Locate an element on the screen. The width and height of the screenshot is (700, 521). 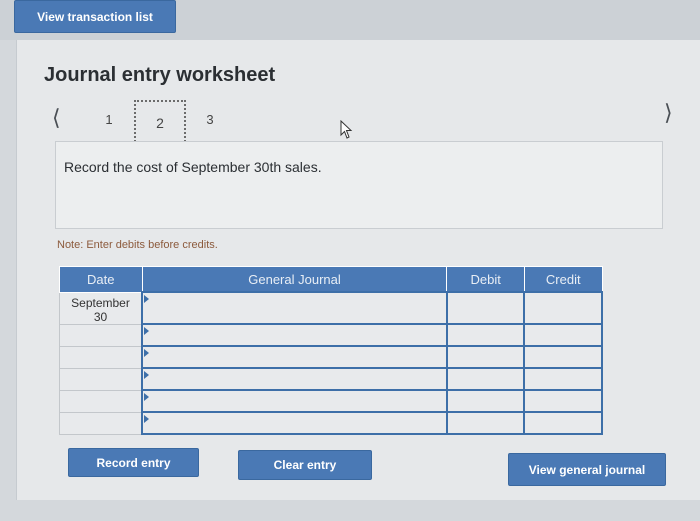
column-header-date: Date is located at coordinates (101, 279).